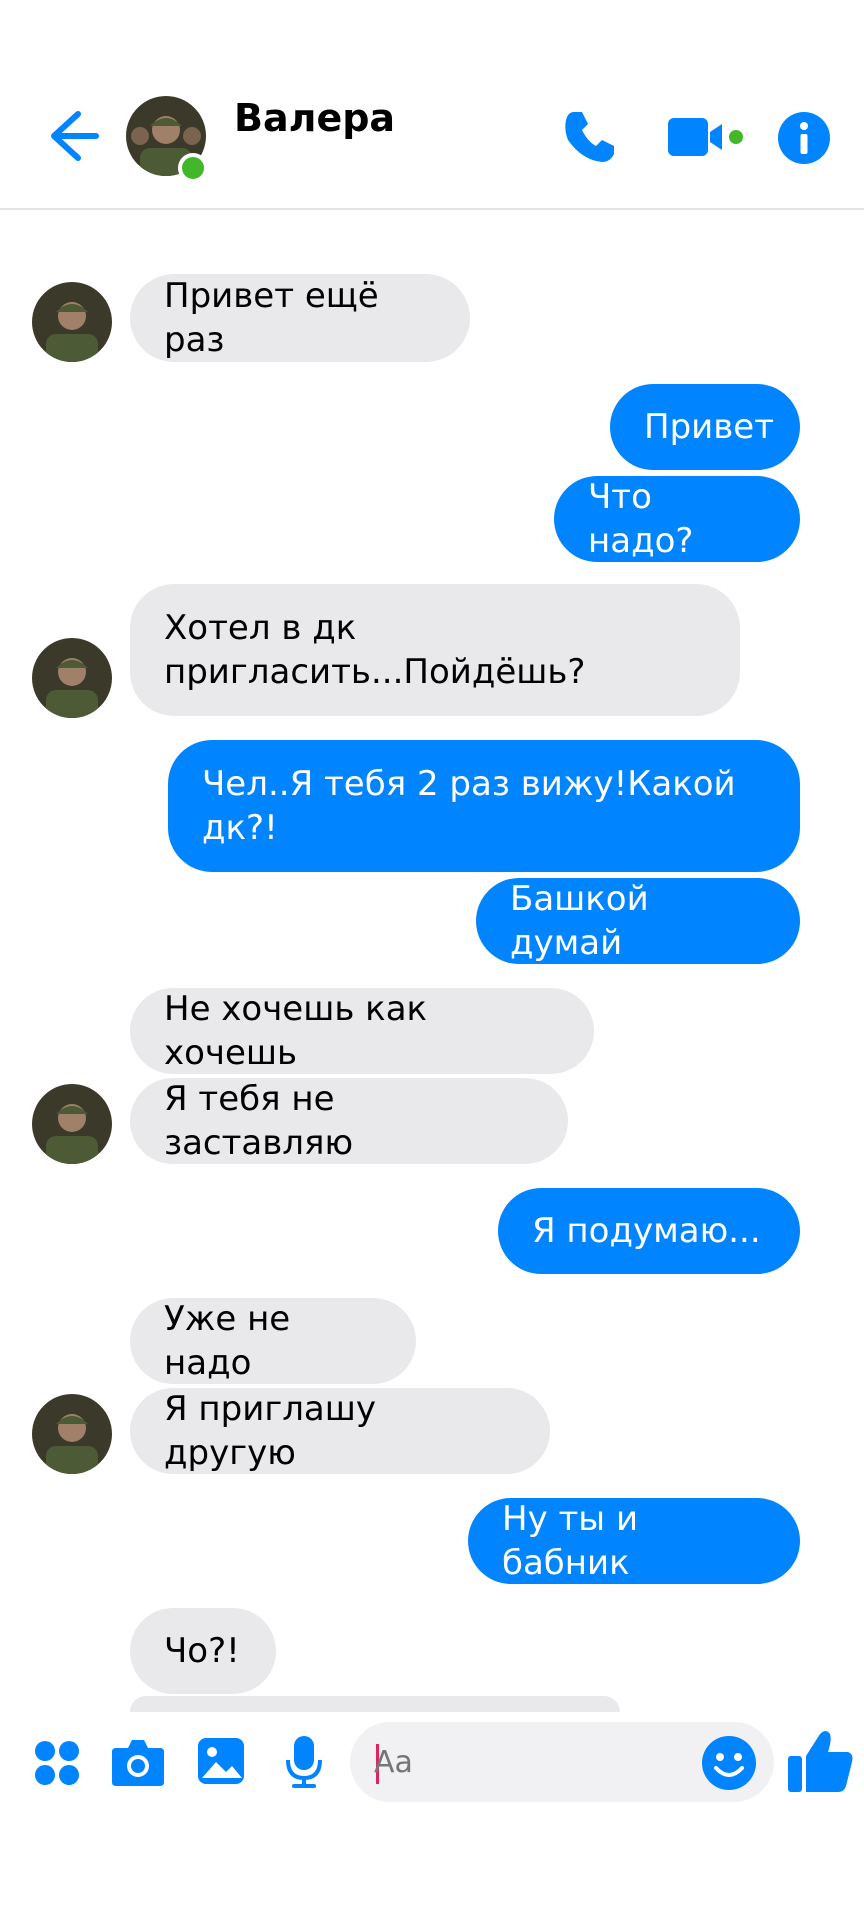 The width and height of the screenshot is (864, 1920). I want to click on online-status-indicator, so click(193, 168).